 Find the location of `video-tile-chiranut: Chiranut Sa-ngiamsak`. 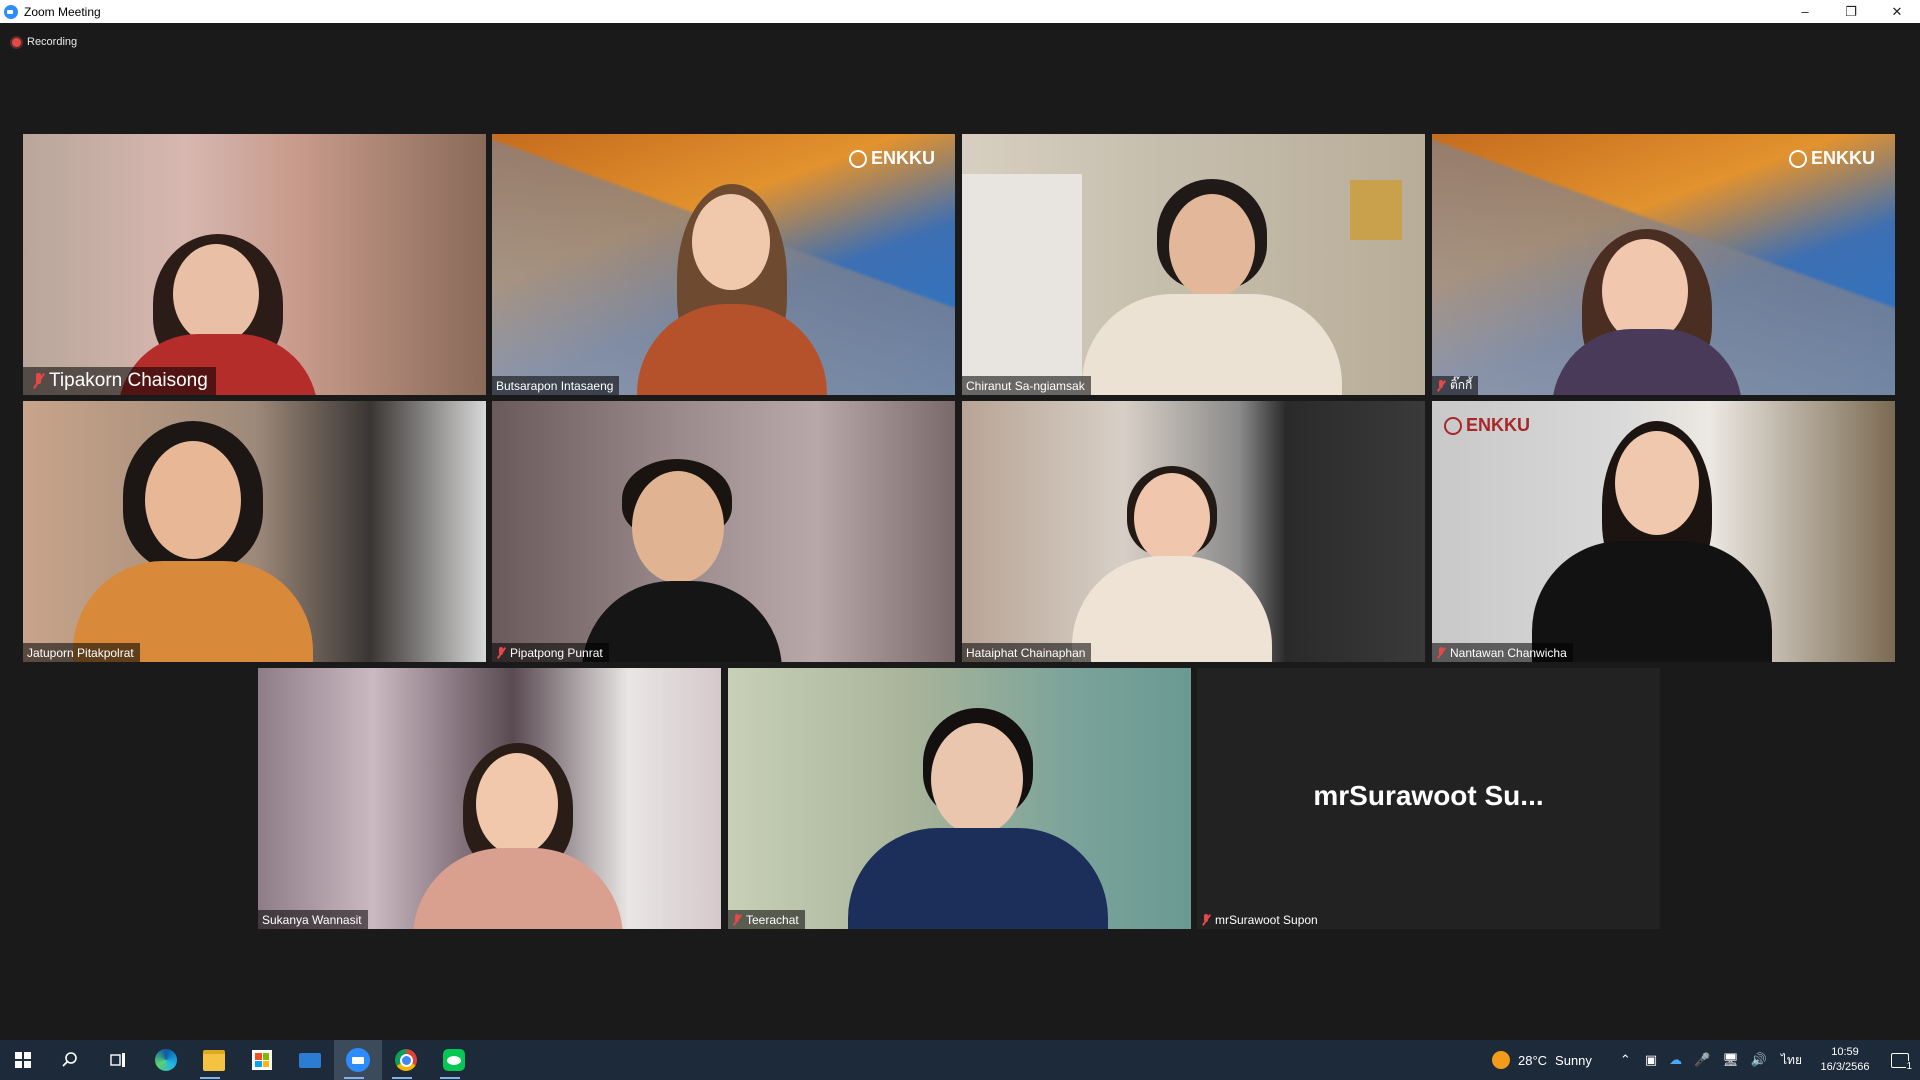

video-tile-chiranut: Chiranut Sa-ngiamsak is located at coordinates (1193, 264).